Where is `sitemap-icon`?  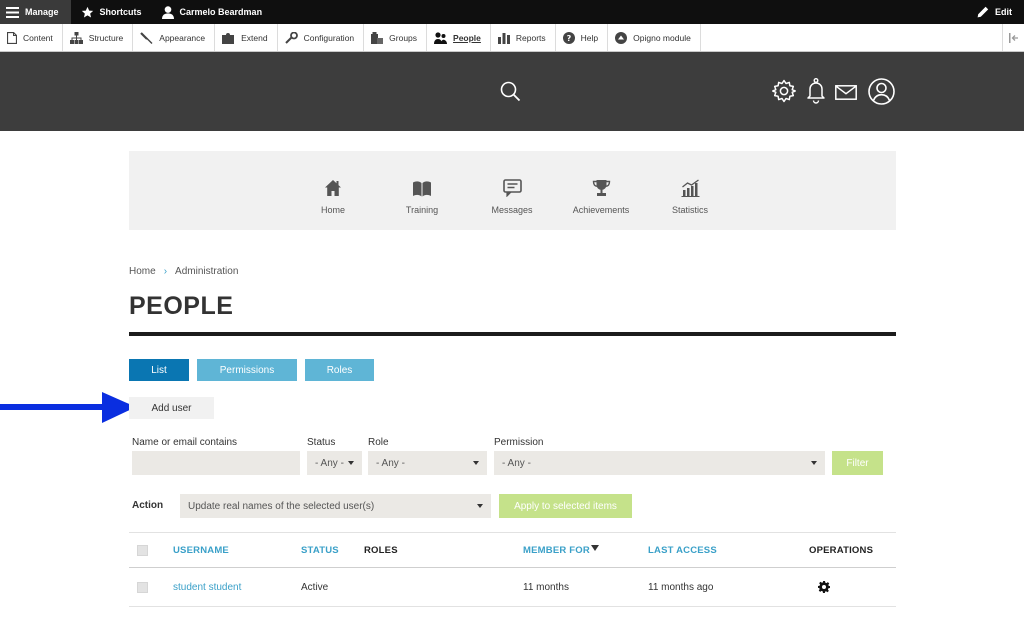
sitemap-icon is located at coordinates (76, 37).